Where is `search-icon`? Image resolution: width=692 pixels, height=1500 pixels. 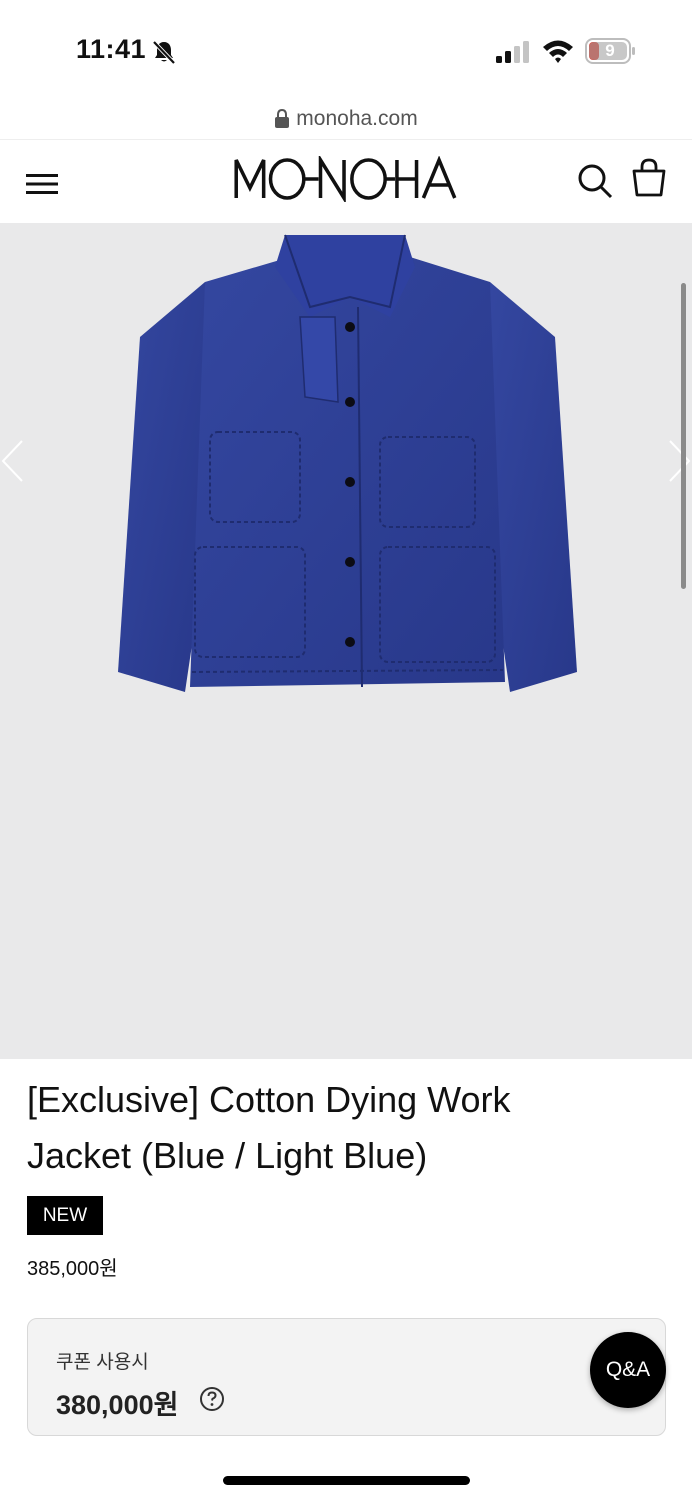
search-icon is located at coordinates (595, 181).